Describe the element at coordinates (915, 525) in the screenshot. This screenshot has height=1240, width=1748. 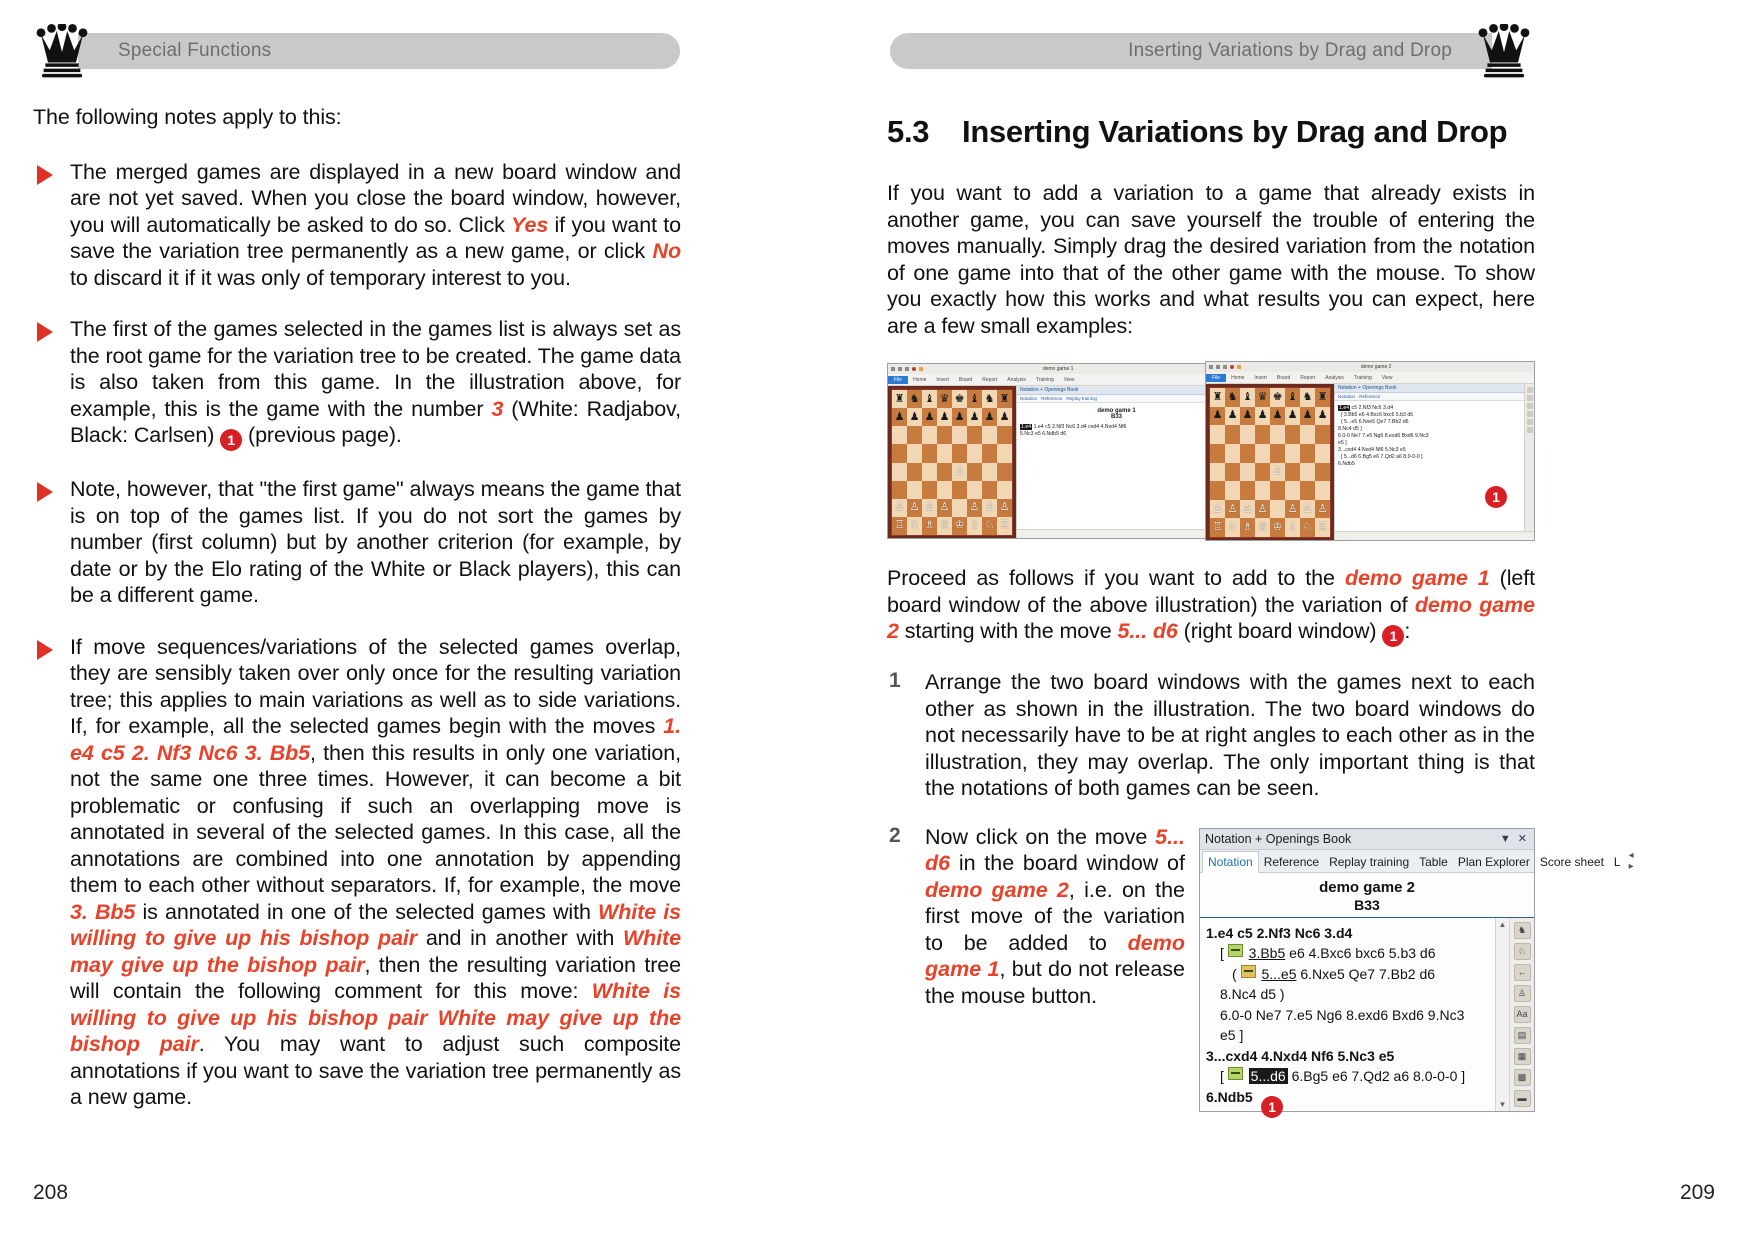
I see `chess-piece: ♘` at that location.